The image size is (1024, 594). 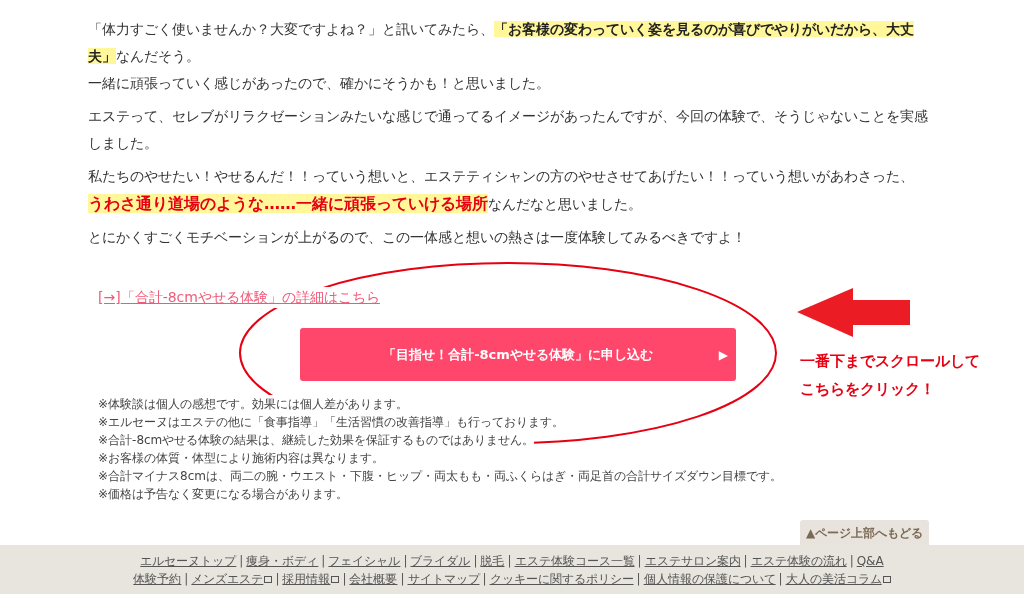 What do you see at coordinates (188, 561) in the screenshot?
I see `footer-link: エルセーヌトップ` at bounding box center [188, 561].